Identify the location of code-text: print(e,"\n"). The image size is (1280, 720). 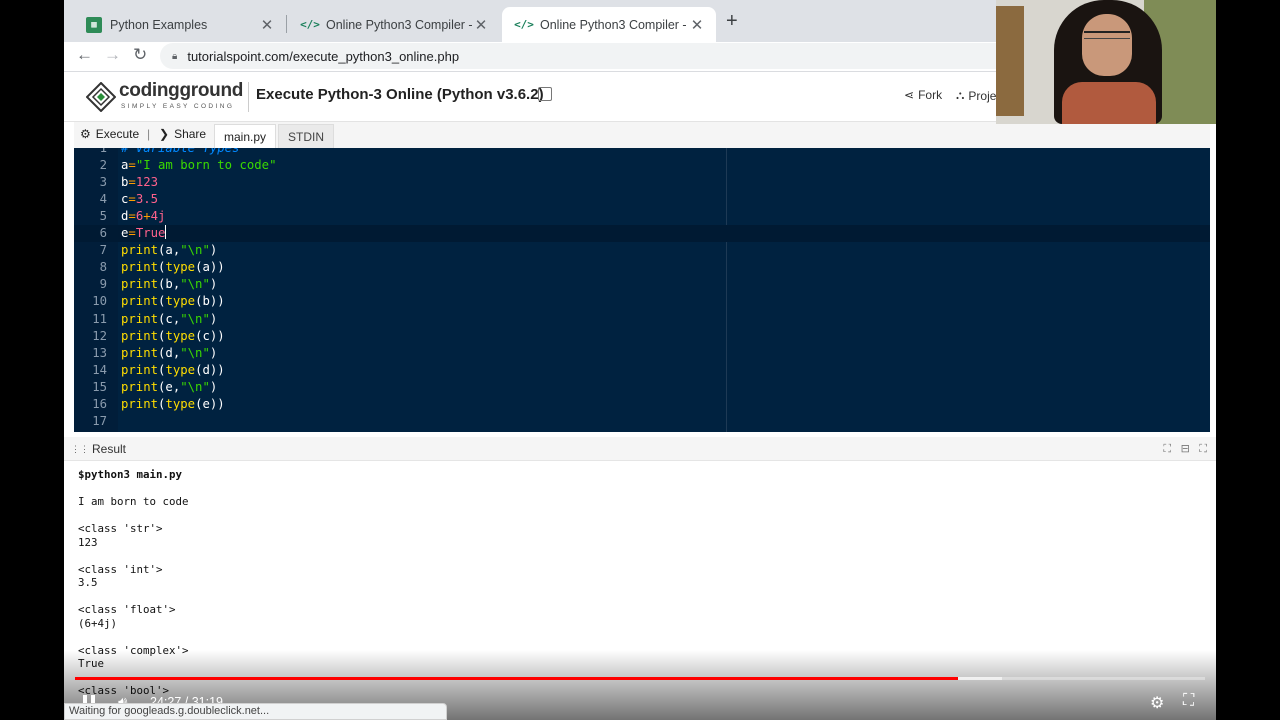
(169, 386).